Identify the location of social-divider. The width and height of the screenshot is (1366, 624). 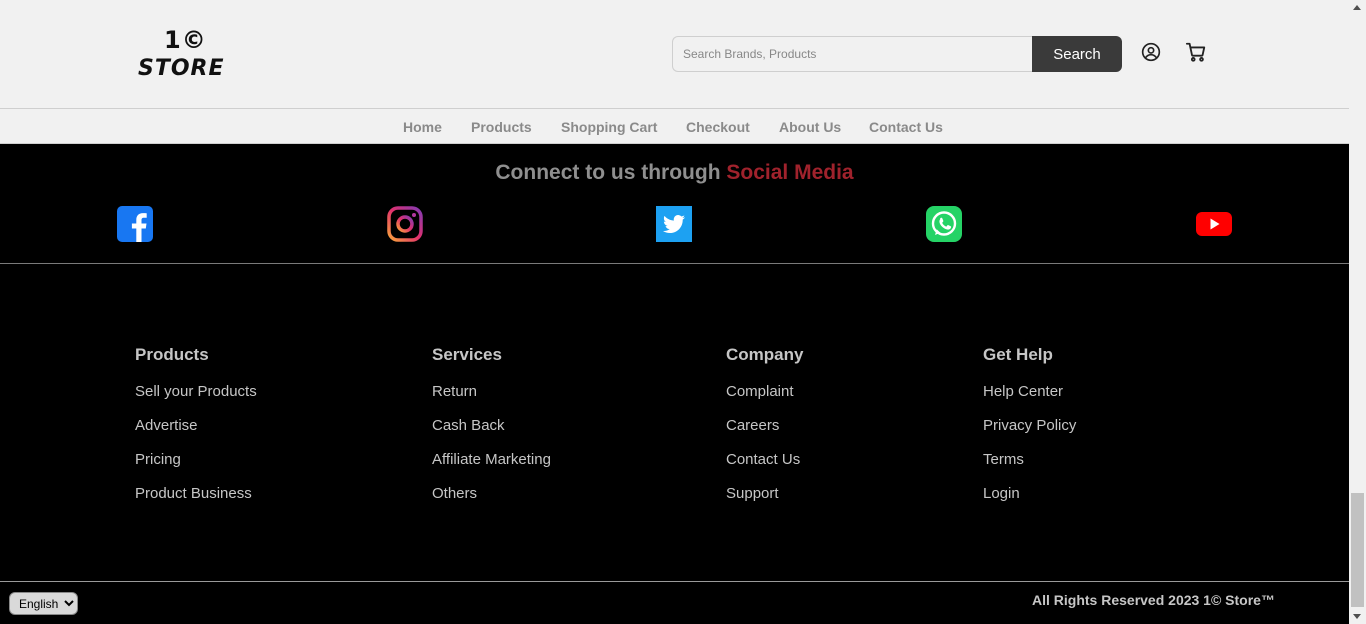
(674, 263).